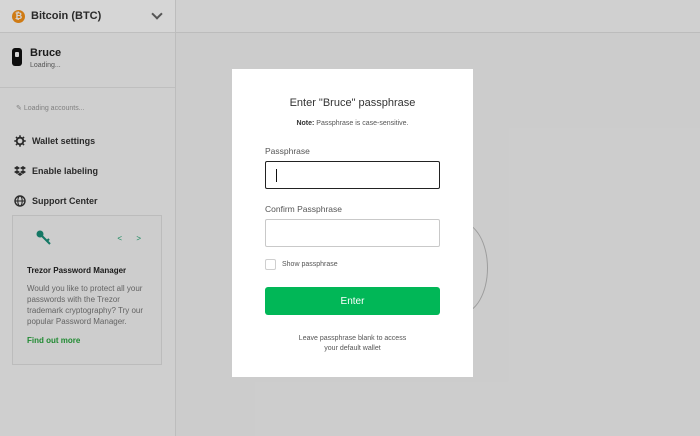 The height and width of the screenshot is (436, 700). What do you see at coordinates (352, 175) in the screenshot?
I see `passphrase-input` at bounding box center [352, 175].